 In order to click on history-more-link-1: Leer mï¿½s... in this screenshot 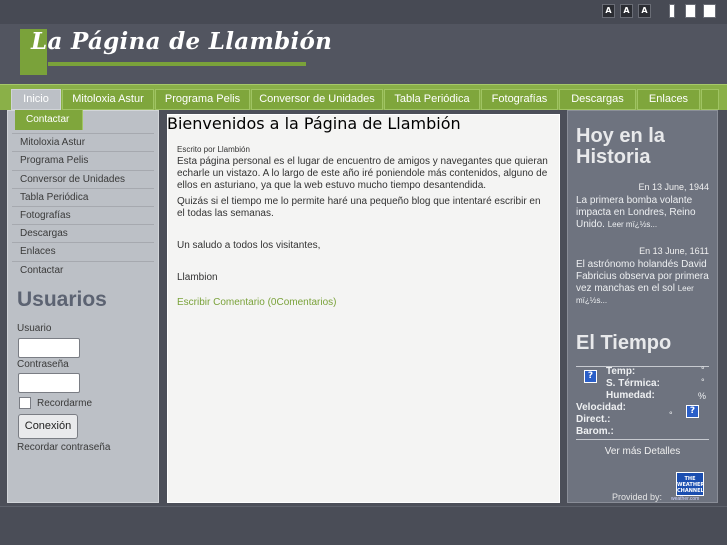, I will do `click(632, 224)`.